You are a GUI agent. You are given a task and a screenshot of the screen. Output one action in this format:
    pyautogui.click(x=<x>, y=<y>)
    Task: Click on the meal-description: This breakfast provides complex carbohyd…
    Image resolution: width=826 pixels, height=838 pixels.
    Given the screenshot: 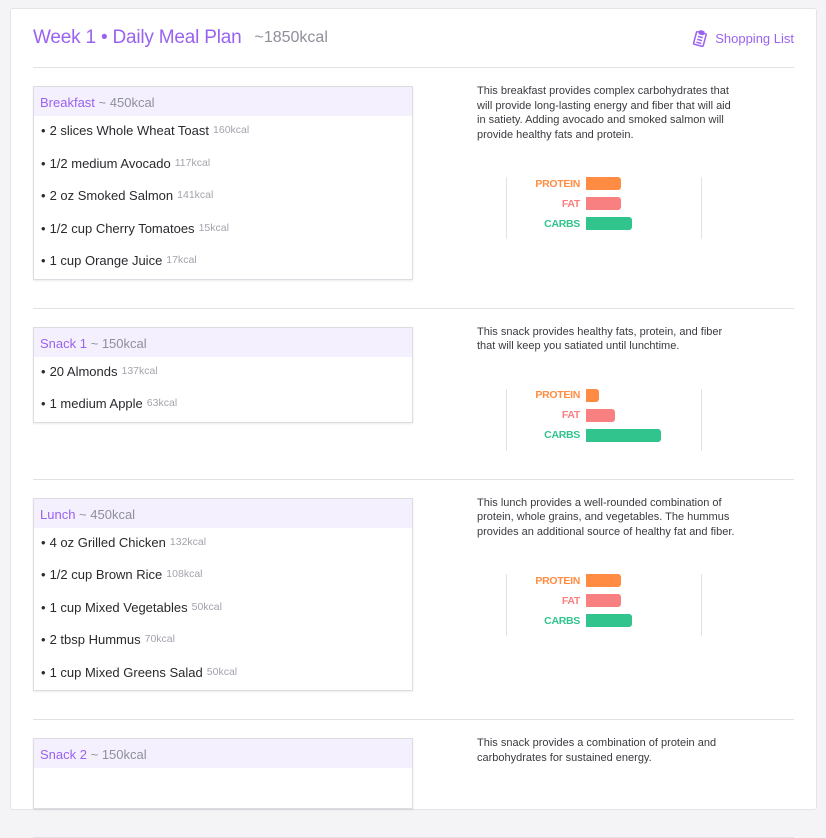 What is the action you would take?
    pyautogui.click(x=604, y=113)
    